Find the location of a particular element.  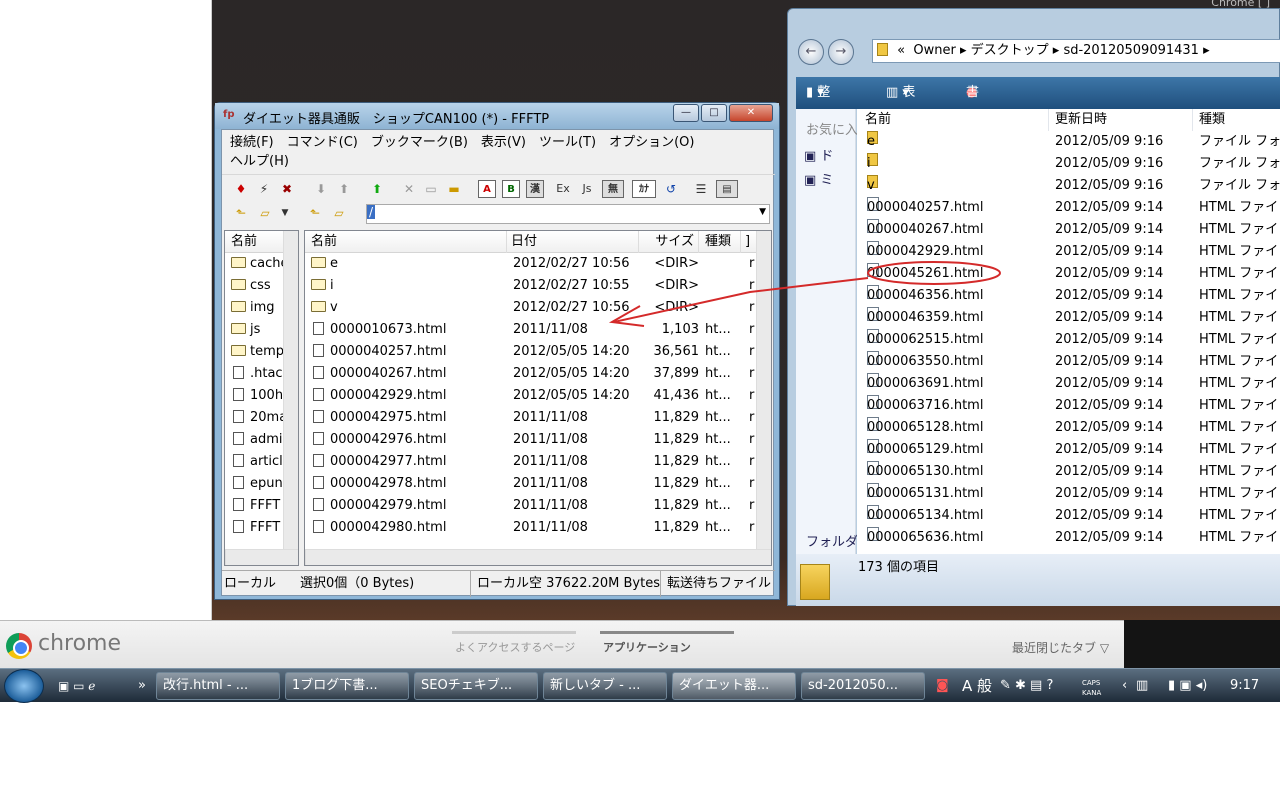

menu-view: 表示(V) is located at coordinates (503, 142).